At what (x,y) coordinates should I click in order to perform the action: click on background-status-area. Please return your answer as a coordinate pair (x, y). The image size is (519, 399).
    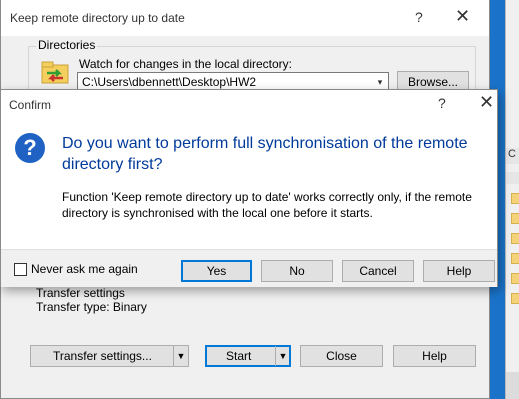
    Looking at the image, I should click on (512, 385).